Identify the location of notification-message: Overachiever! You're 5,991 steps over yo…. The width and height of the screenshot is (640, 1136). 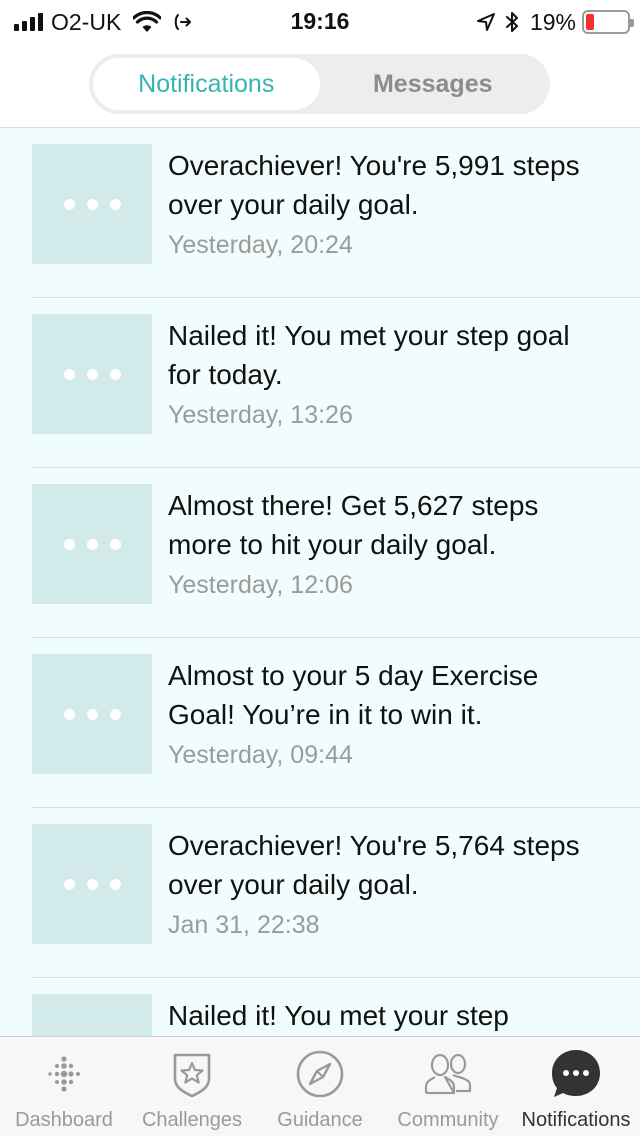
(374, 185).